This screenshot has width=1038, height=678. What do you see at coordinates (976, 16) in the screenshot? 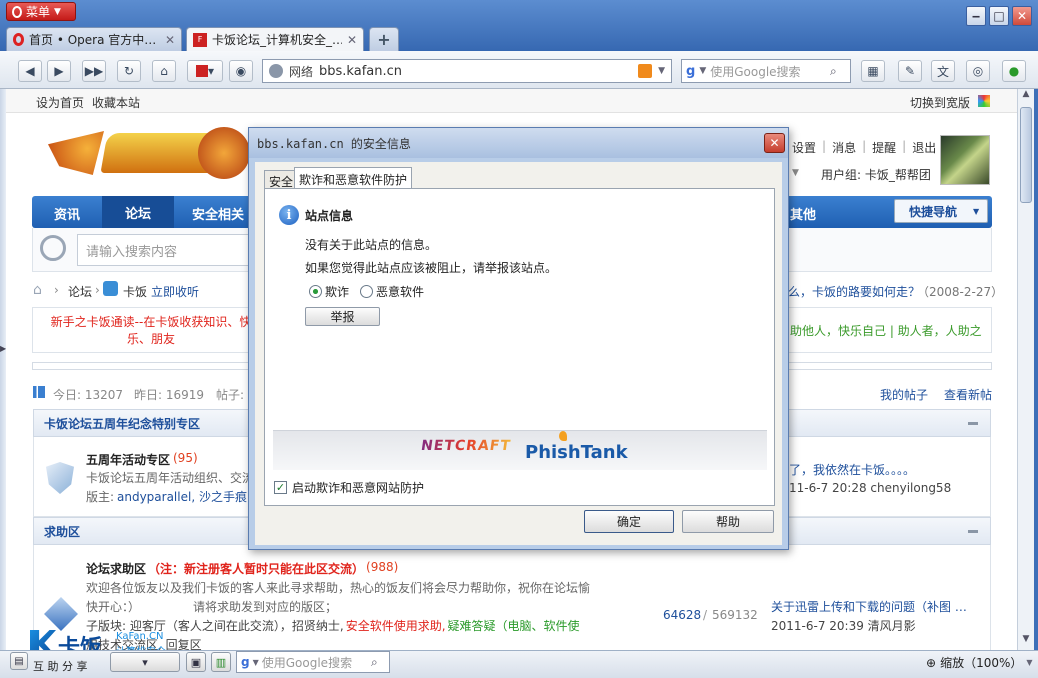
I see `minimize-button: ‒` at bounding box center [976, 16].